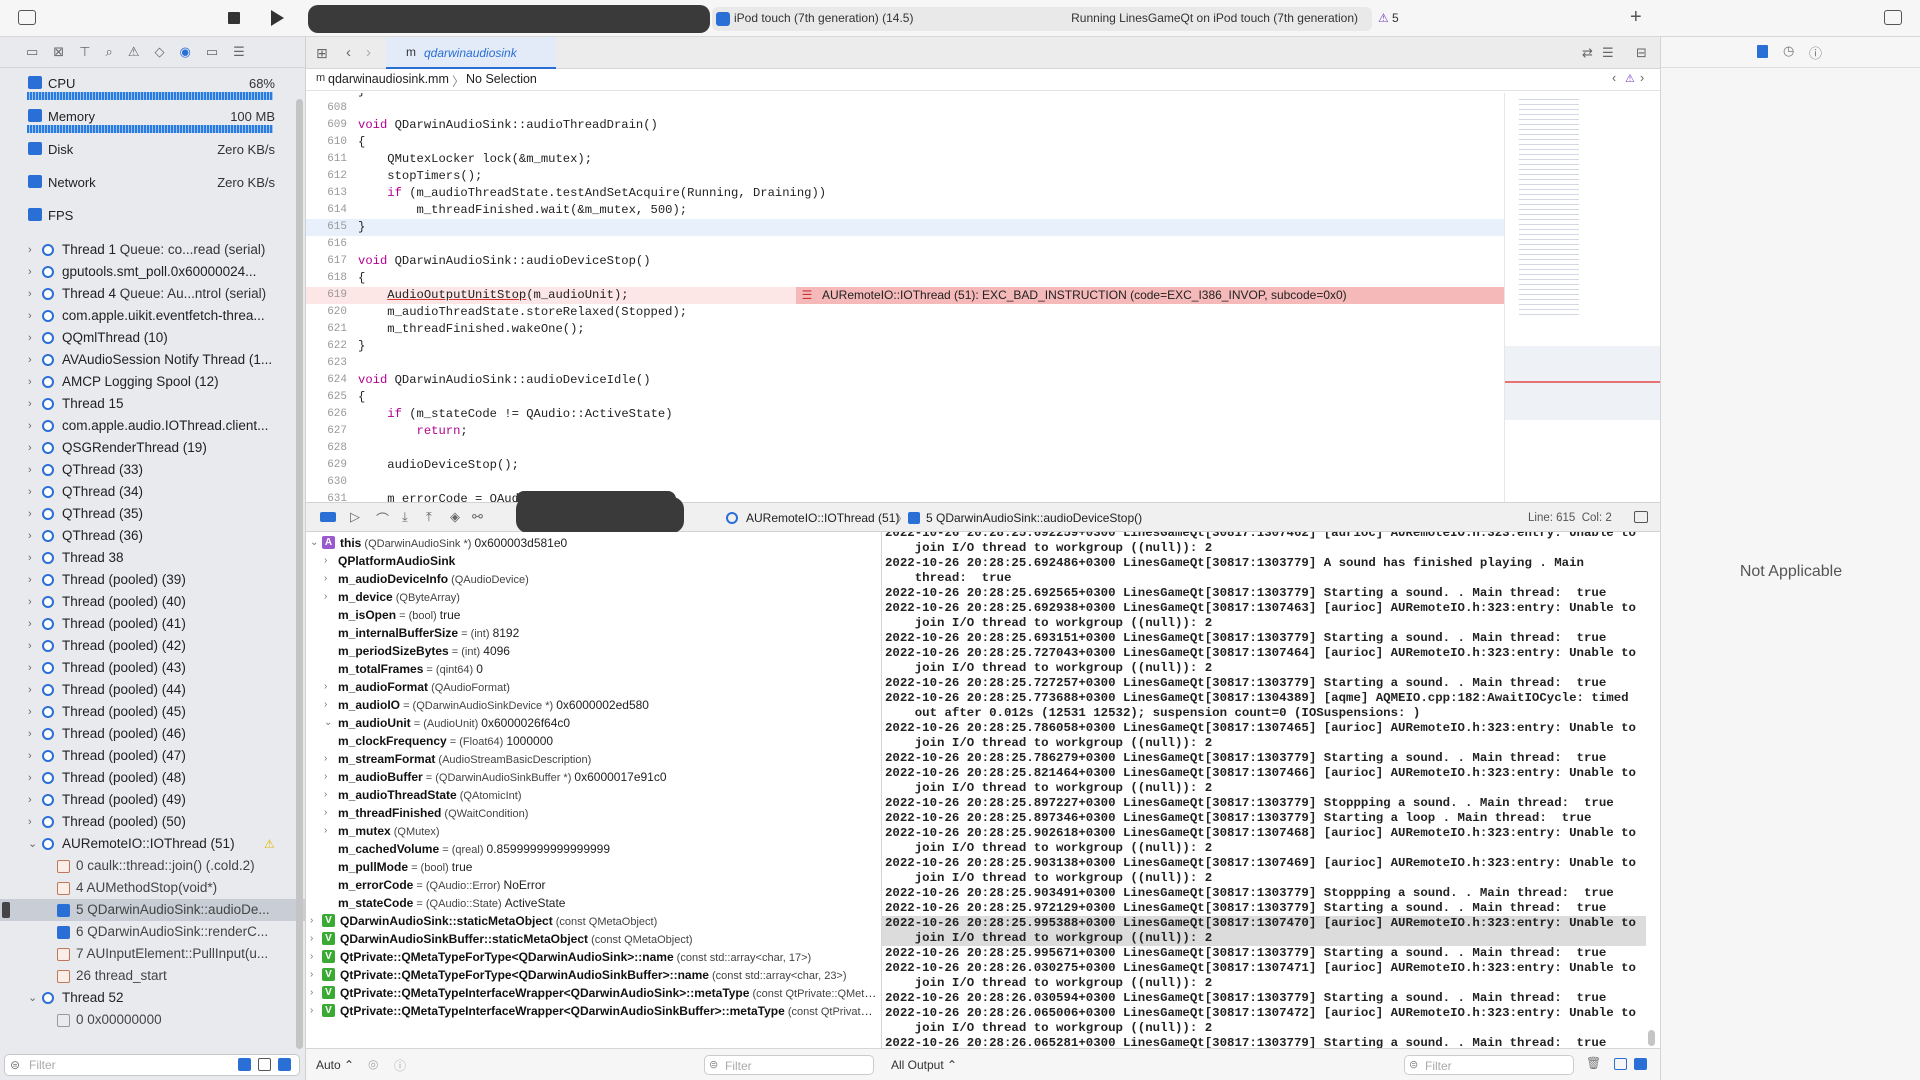 The width and height of the screenshot is (1920, 1080). Describe the element at coordinates (501, 79) in the screenshot. I see `breadcrumb-selection: No Selection` at that location.